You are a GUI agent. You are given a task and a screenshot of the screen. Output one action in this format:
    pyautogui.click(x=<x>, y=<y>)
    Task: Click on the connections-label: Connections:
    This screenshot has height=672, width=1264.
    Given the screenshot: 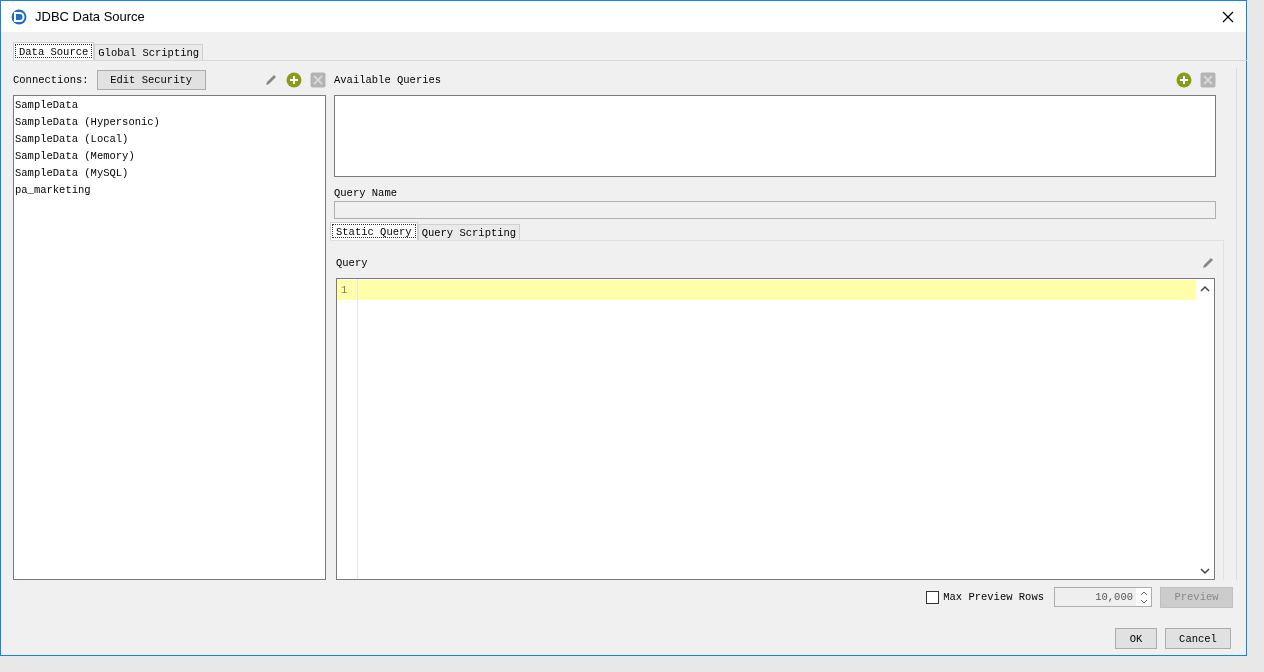 What is the action you would take?
    pyautogui.click(x=51, y=80)
    